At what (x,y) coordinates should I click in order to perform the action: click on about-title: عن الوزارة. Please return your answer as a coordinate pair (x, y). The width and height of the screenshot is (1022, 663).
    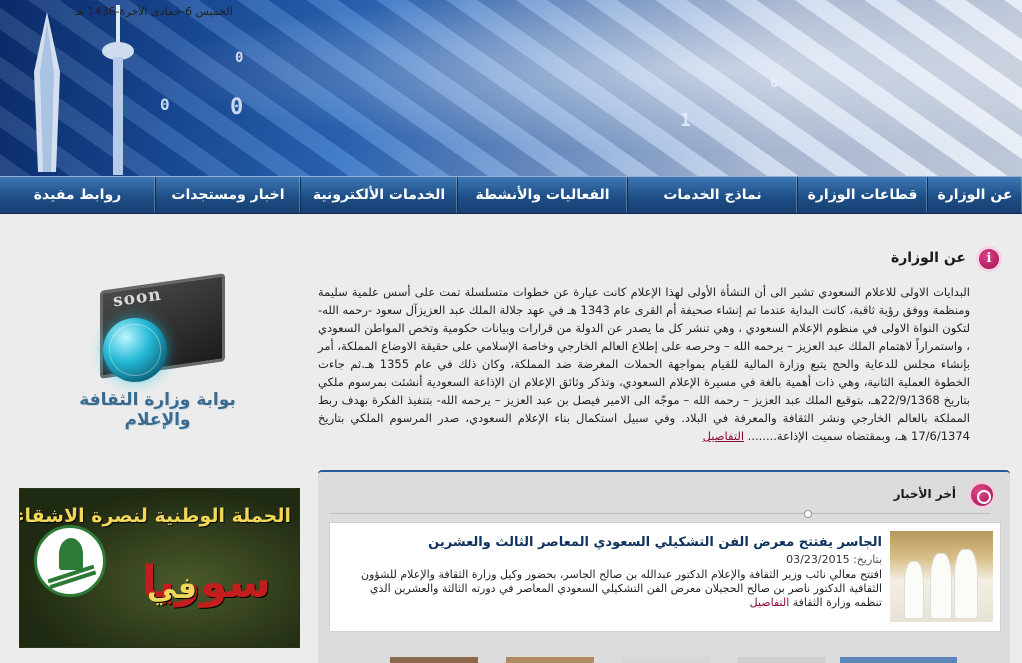
    Looking at the image, I should click on (928, 258).